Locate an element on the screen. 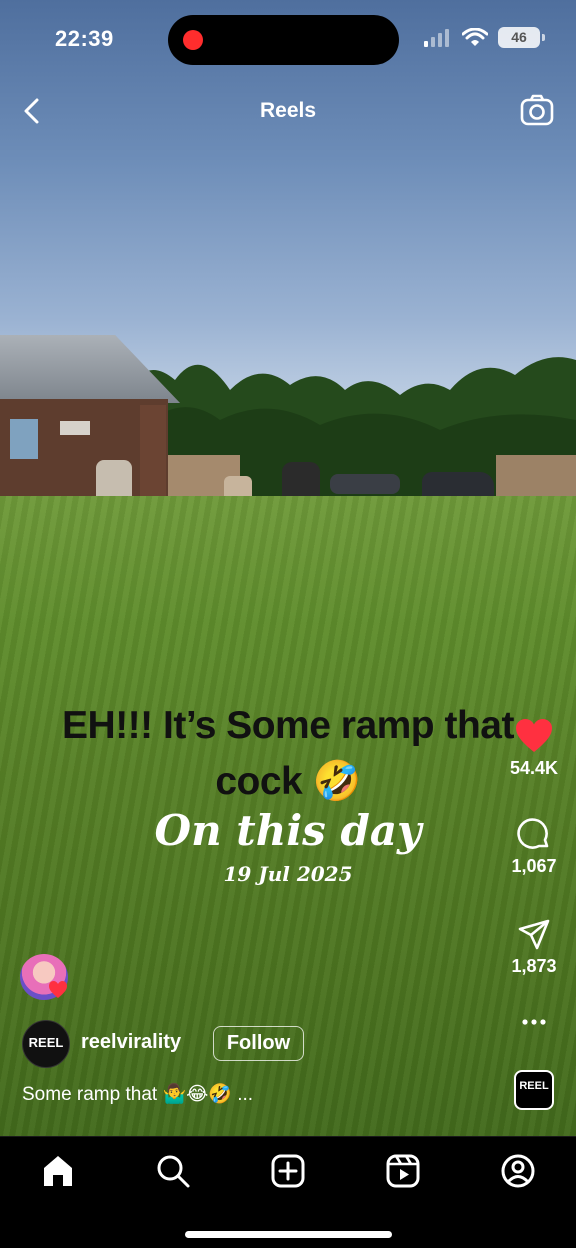 The height and width of the screenshot is (1248, 576). audio-label: REEL is located at coordinates (534, 1086).